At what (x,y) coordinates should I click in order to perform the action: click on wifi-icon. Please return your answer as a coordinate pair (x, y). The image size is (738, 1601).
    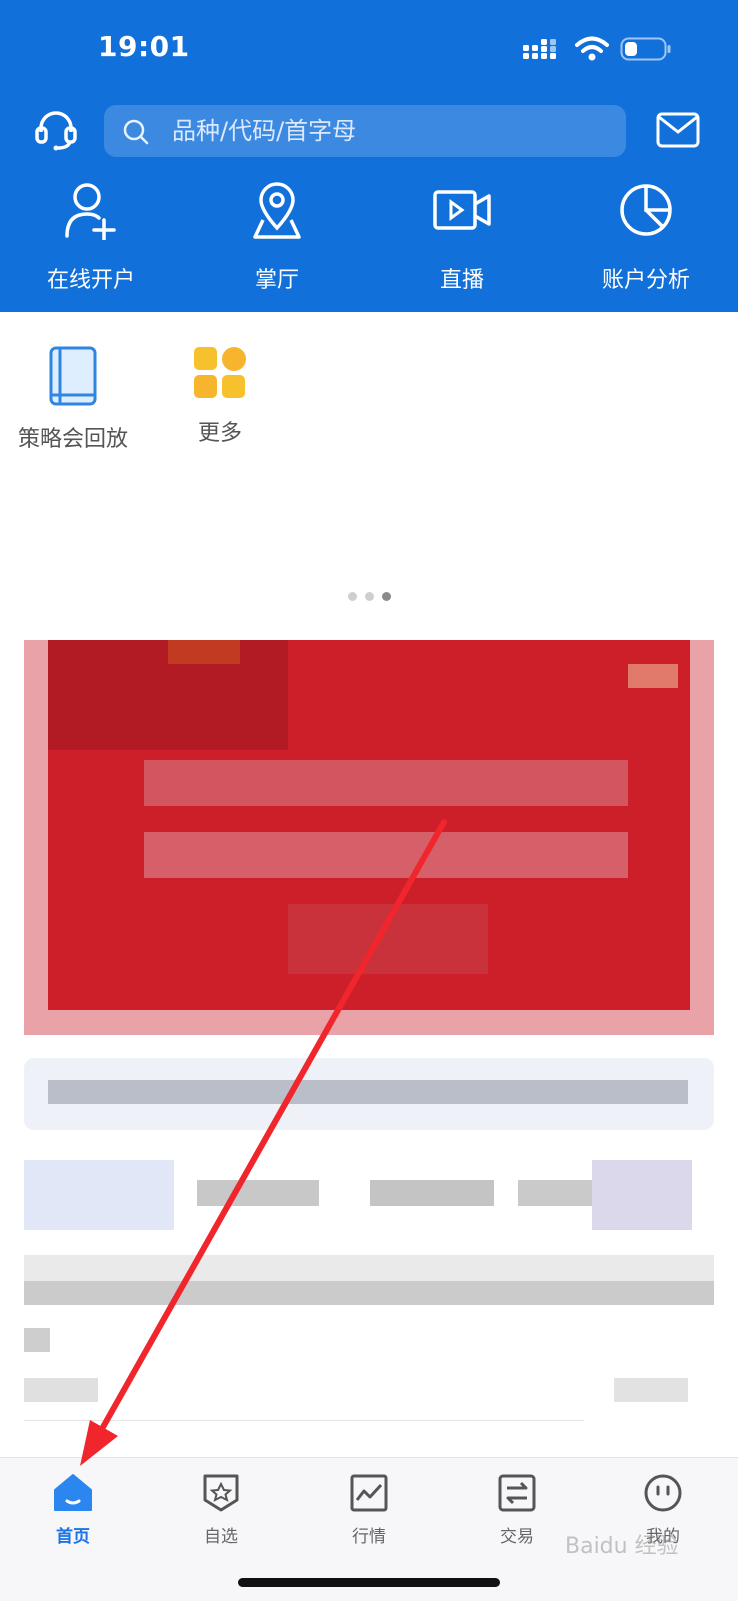
    Looking at the image, I should click on (592, 48).